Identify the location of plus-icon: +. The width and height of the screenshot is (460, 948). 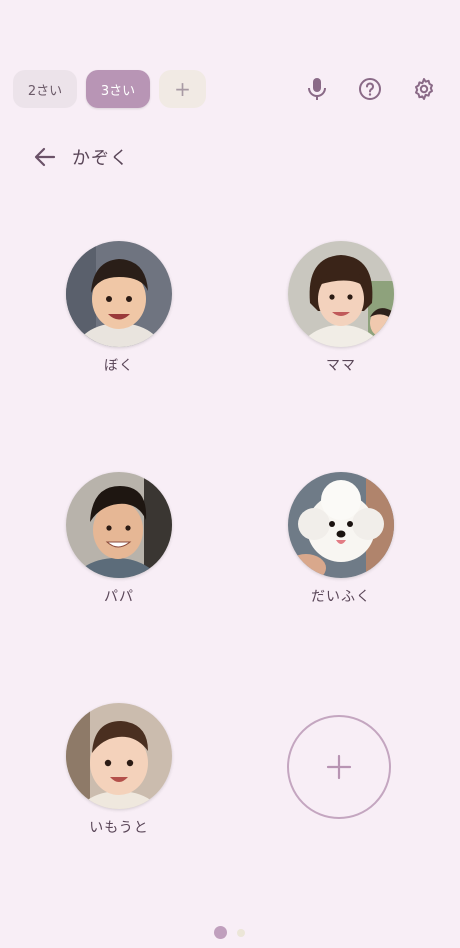
(182, 89).